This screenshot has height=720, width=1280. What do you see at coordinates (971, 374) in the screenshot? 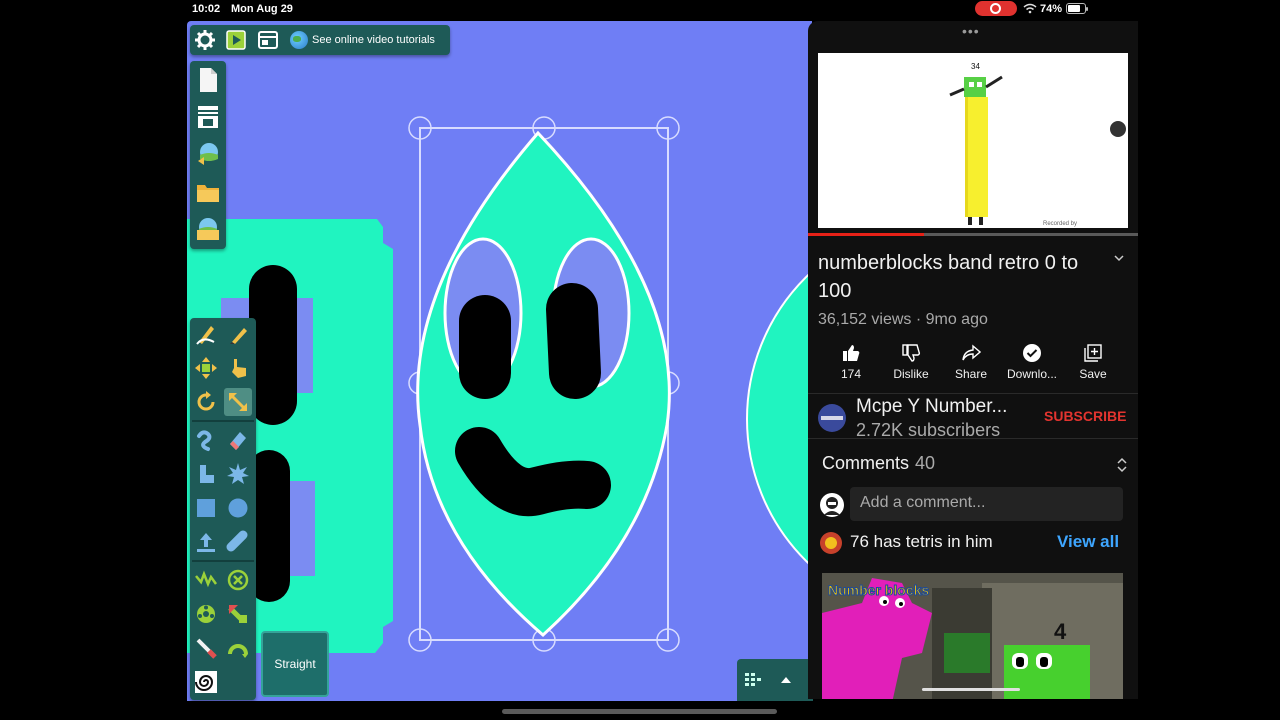
I see `share-label: Share` at bounding box center [971, 374].